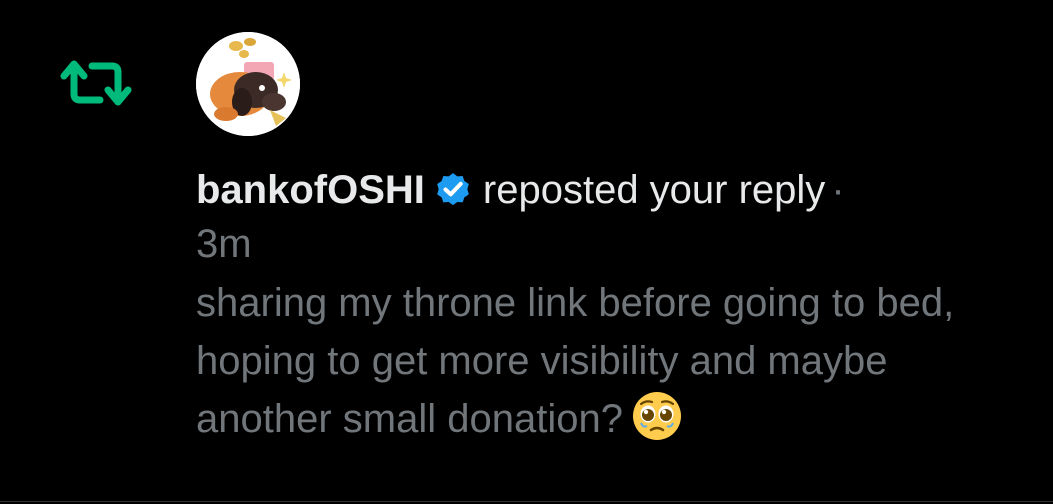 The width and height of the screenshot is (1053, 504). Describe the element at coordinates (657, 416) in the screenshot. I see `pleading-face-emoji-icon` at that location.